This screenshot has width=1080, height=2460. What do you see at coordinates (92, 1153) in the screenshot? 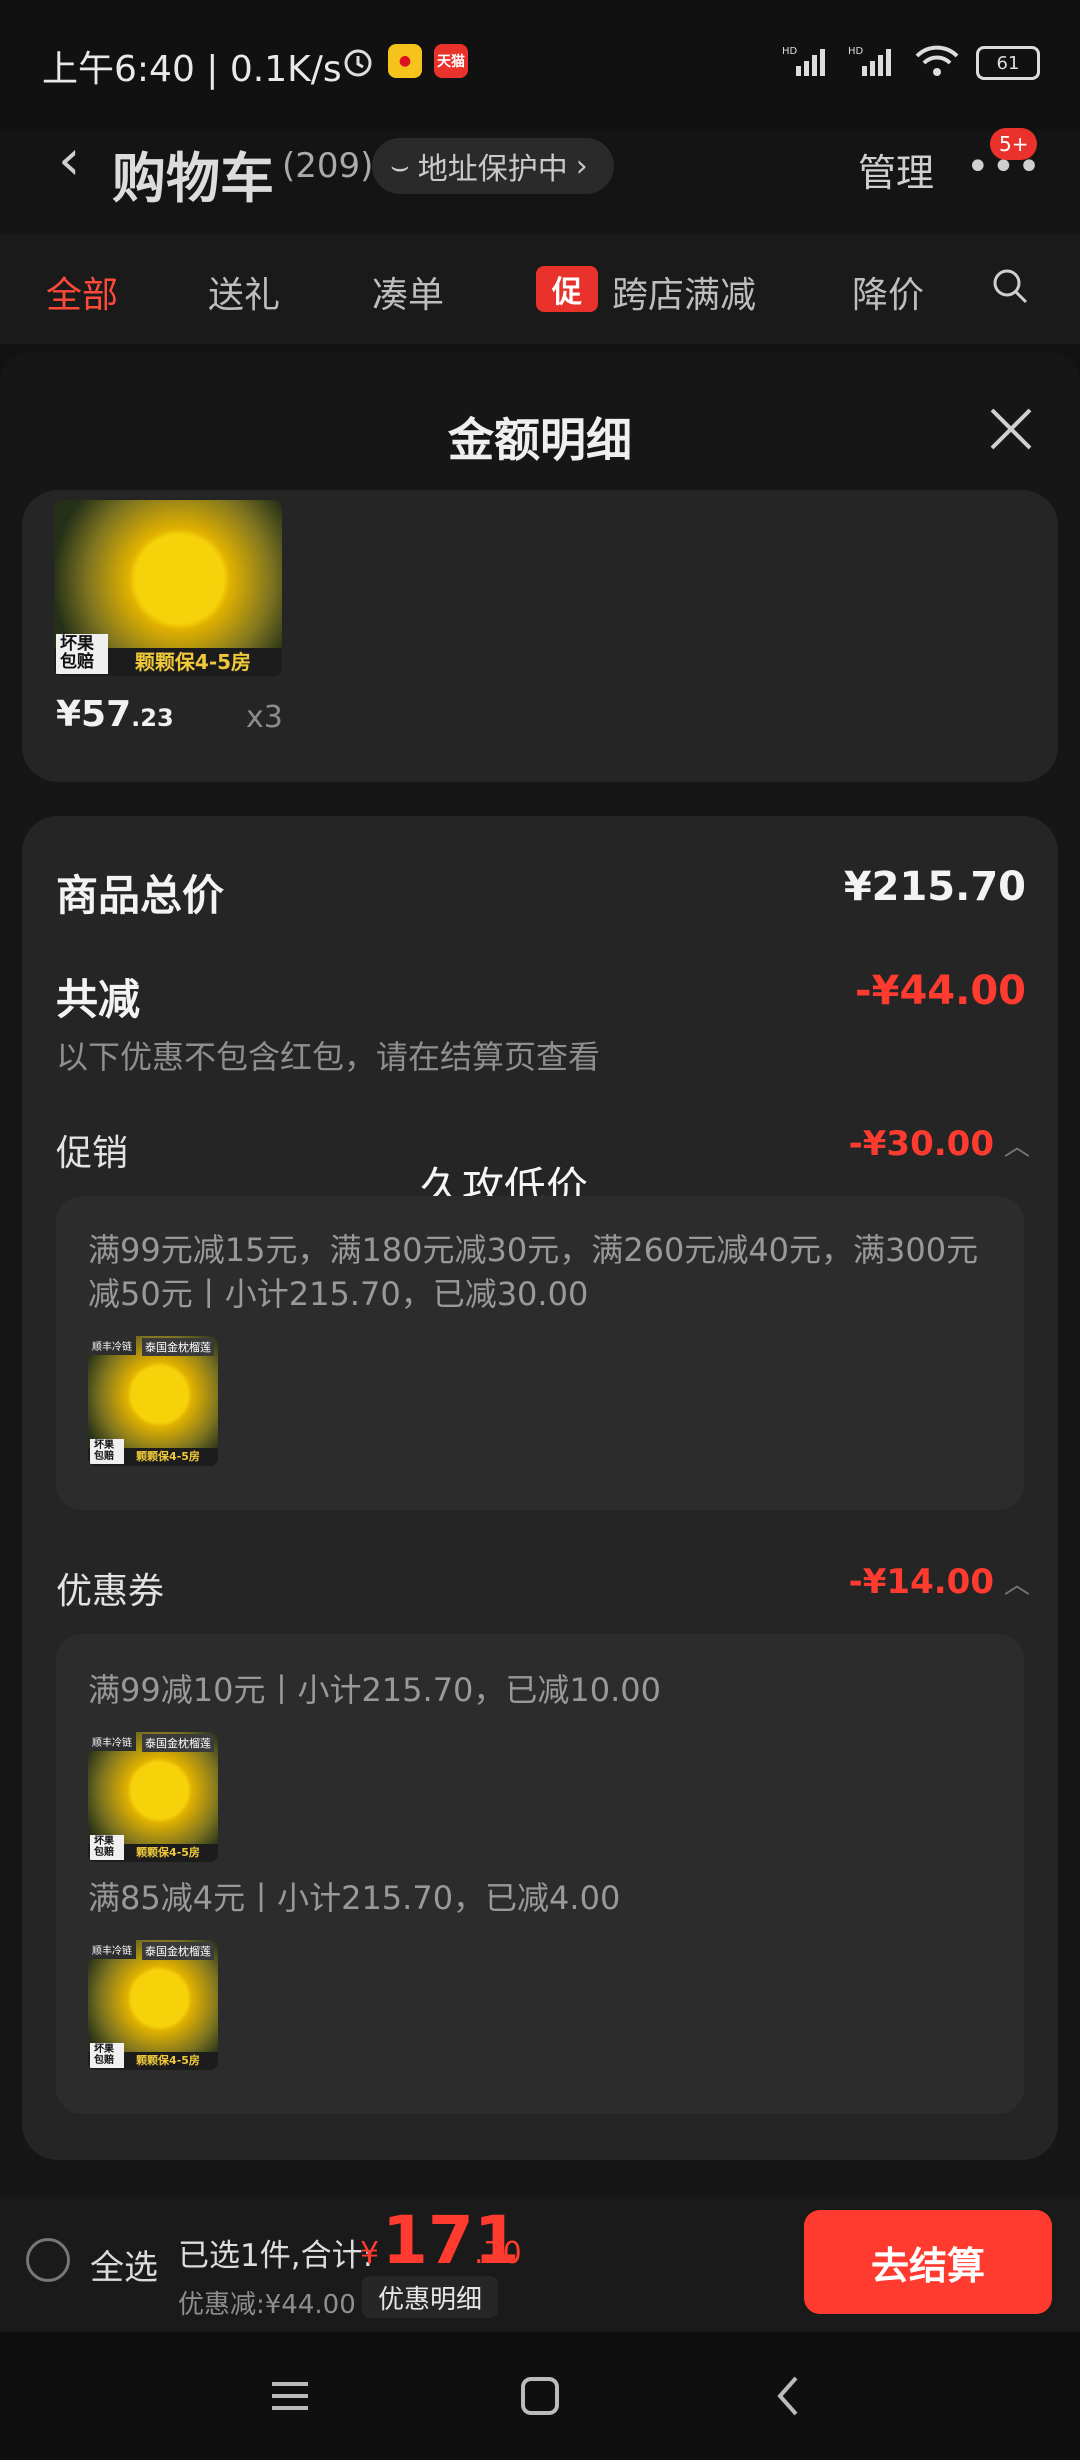
I see `promo-label: 促销` at bounding box center [92, 1153].